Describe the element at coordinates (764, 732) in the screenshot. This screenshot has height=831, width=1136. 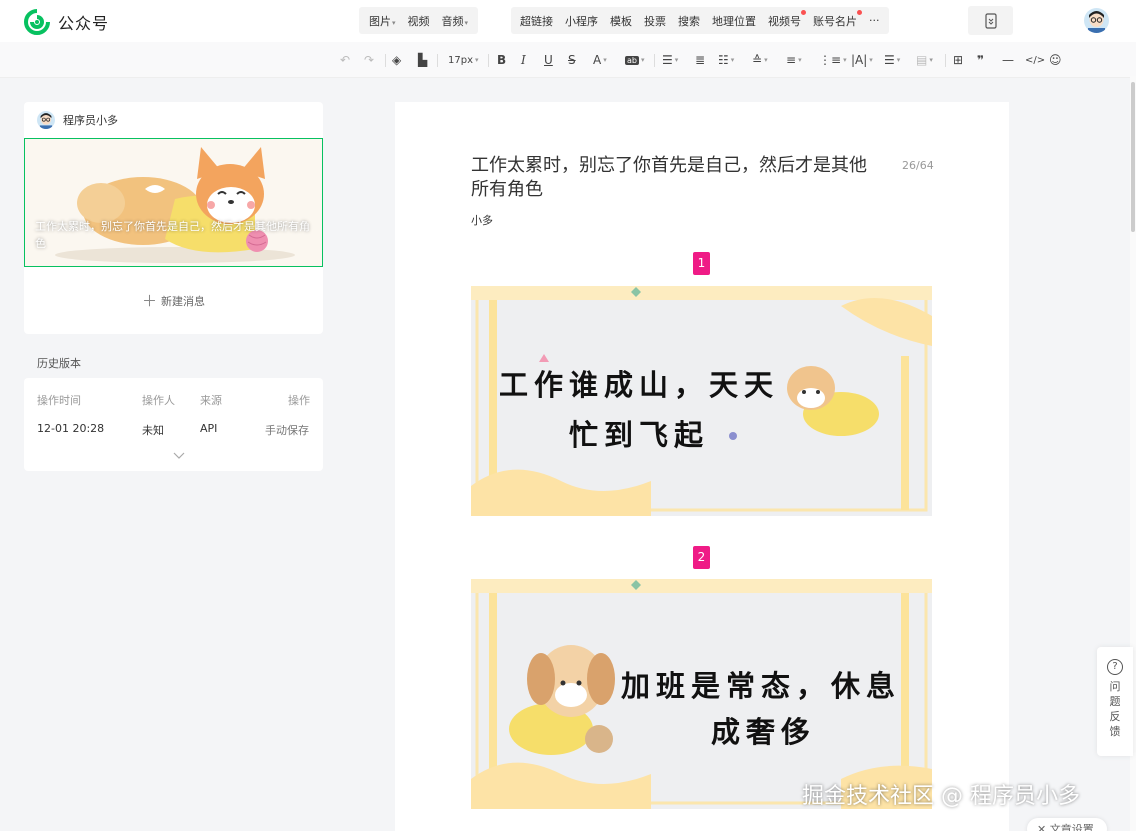
I see `slide-text-line: 成奢侈` at that location.